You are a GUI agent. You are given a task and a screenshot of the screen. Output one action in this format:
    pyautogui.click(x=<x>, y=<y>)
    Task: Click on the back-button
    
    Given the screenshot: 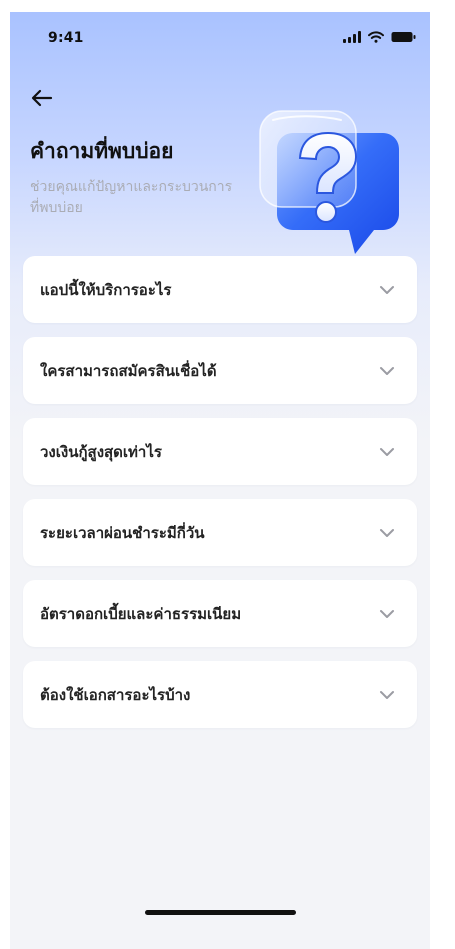 What is the action you would take?
    pyautogui.click(x=42, y=100)
    